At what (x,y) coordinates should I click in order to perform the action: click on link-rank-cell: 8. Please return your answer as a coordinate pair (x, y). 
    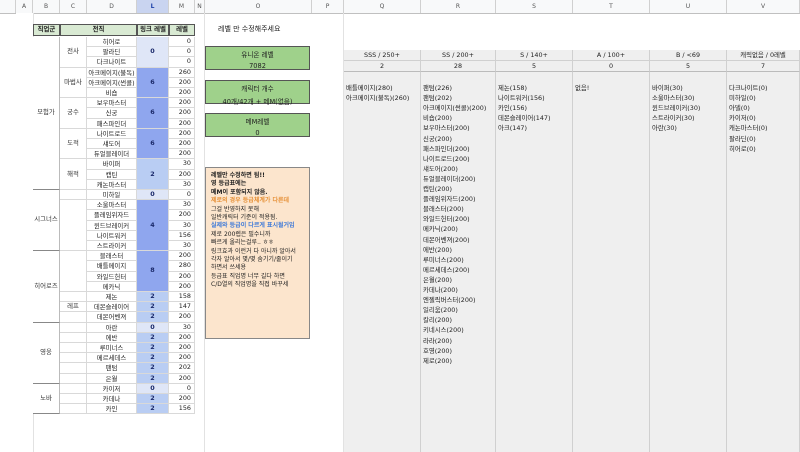
    Looking at the image, I should click on (153, 271).